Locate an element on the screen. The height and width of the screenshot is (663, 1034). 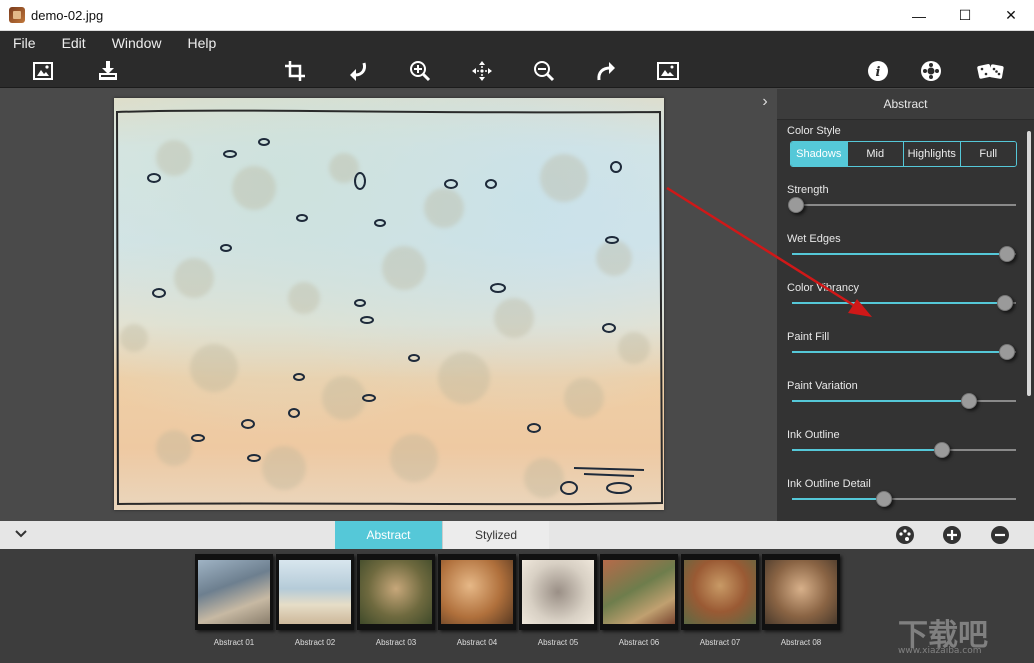
slider-label-wet-edges: Wet Edges is located at coordinates (814, 239).